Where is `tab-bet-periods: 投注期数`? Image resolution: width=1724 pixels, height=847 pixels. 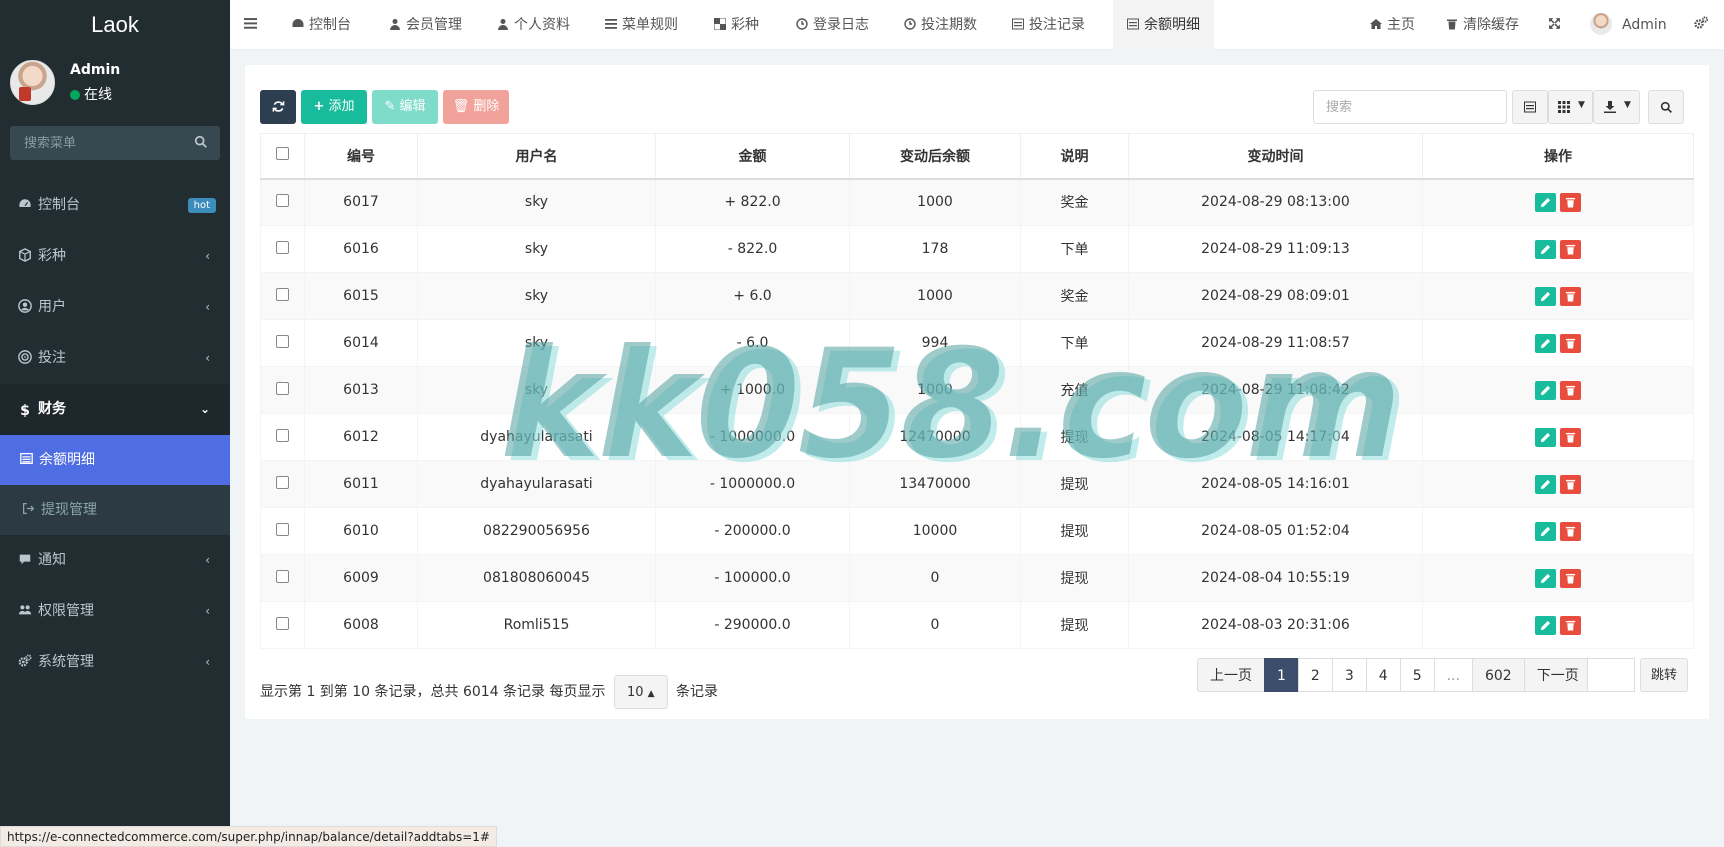
tab-bet-periods: 投注期数 is located at coordinates (940, 25).